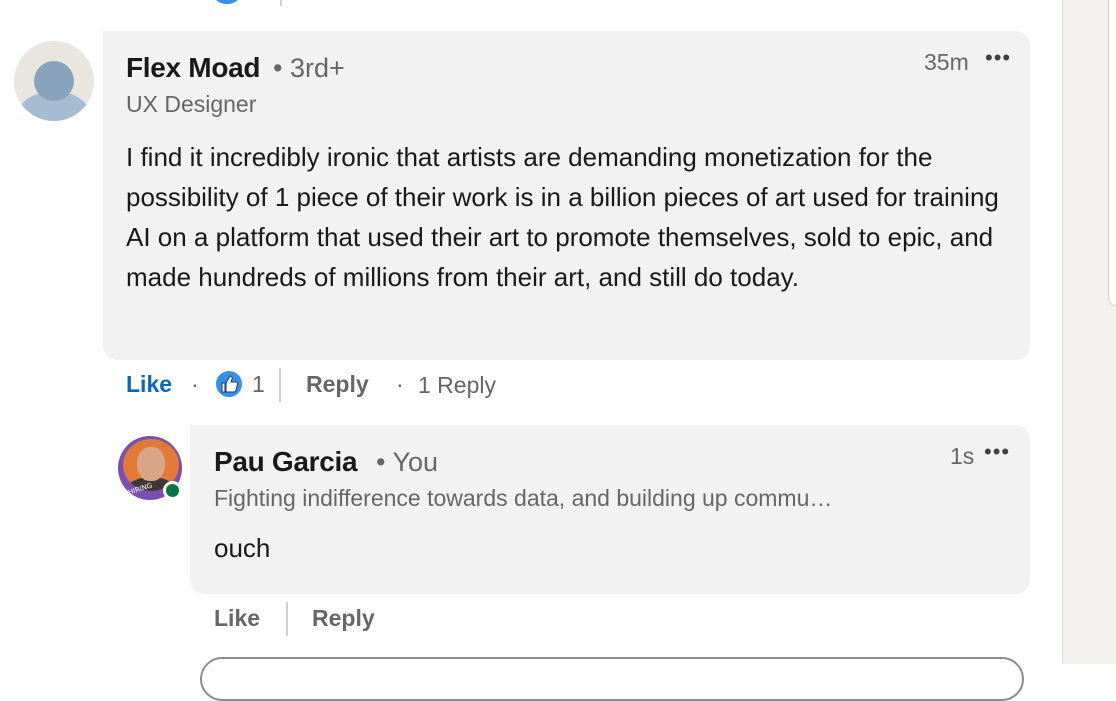  I want to click on relation-label: • You, so click(407, 462).